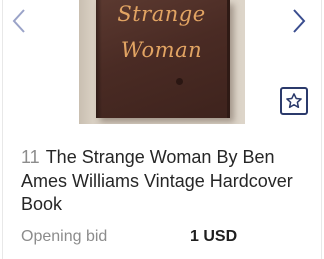 The width and height of the screenshot is (324, 259). Describe the element at coordinates (64, 236) in the screenshot. I see `opening-bid-label: Opening bid` at that location.